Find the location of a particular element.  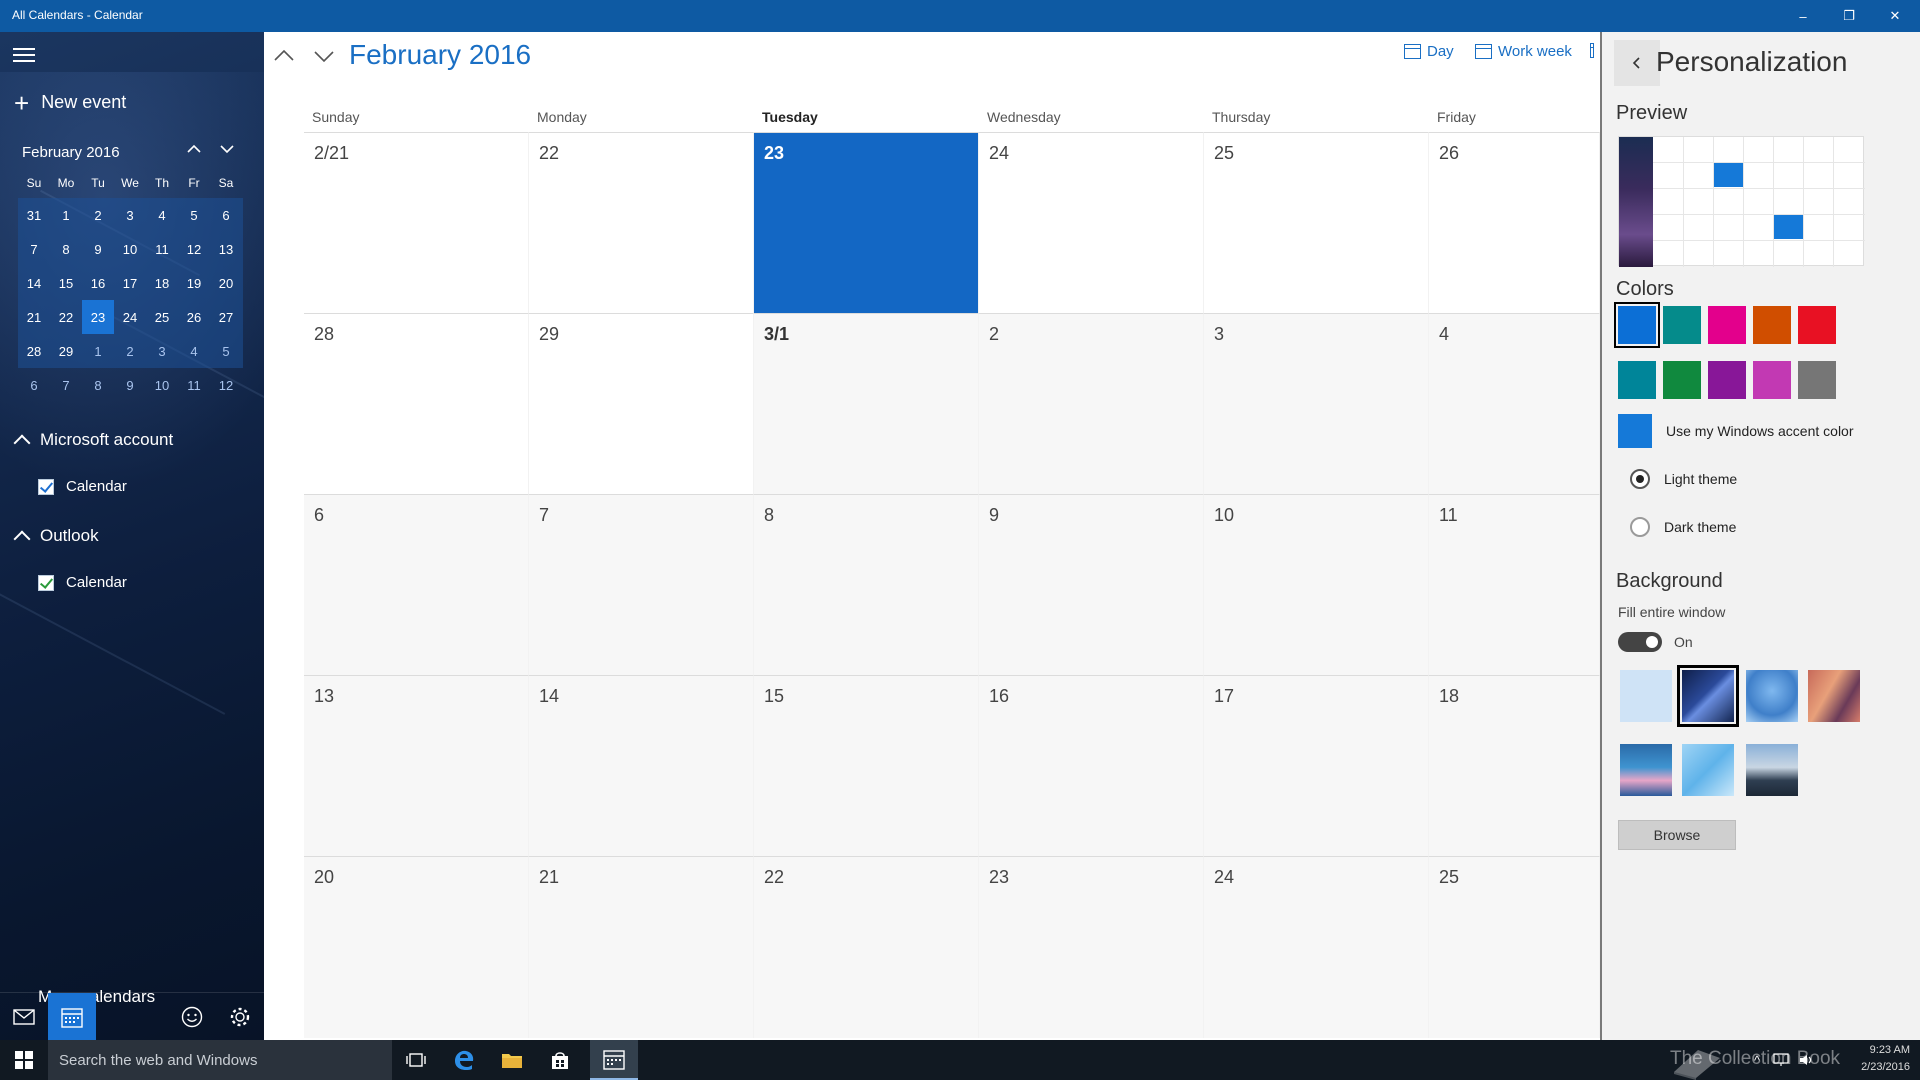

mini-day: 26 is located at coordinates (194, 317).